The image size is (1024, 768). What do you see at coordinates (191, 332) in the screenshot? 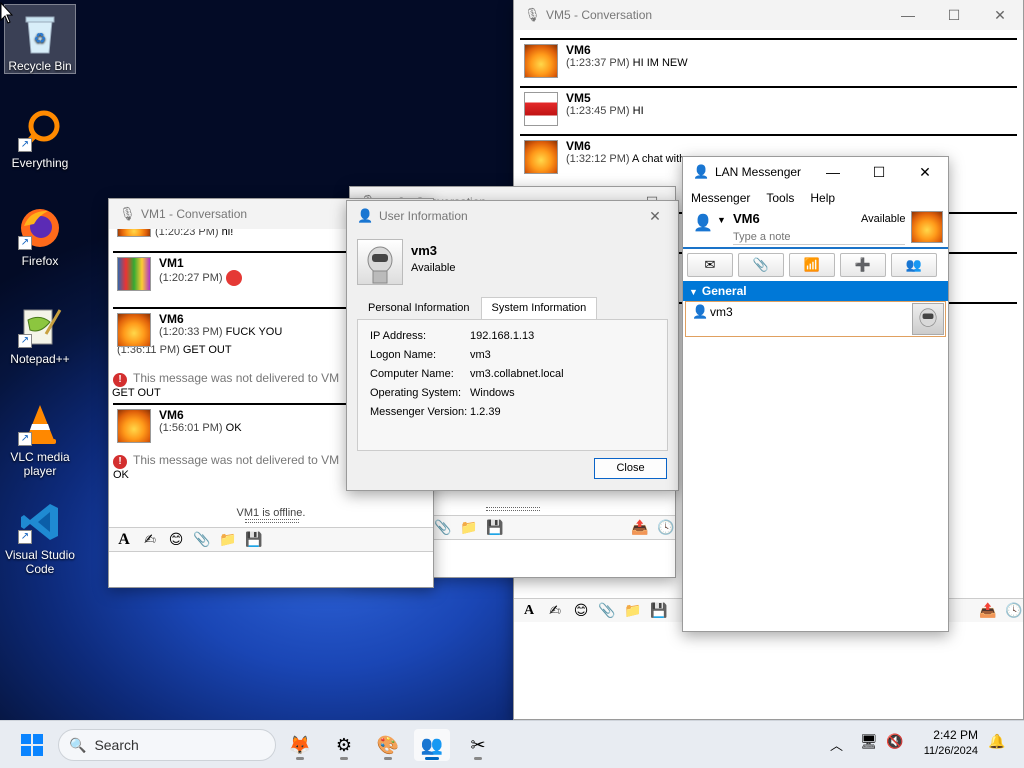
I see `message-time: (1:20:33 PM)` at bounding box center [191, 332].